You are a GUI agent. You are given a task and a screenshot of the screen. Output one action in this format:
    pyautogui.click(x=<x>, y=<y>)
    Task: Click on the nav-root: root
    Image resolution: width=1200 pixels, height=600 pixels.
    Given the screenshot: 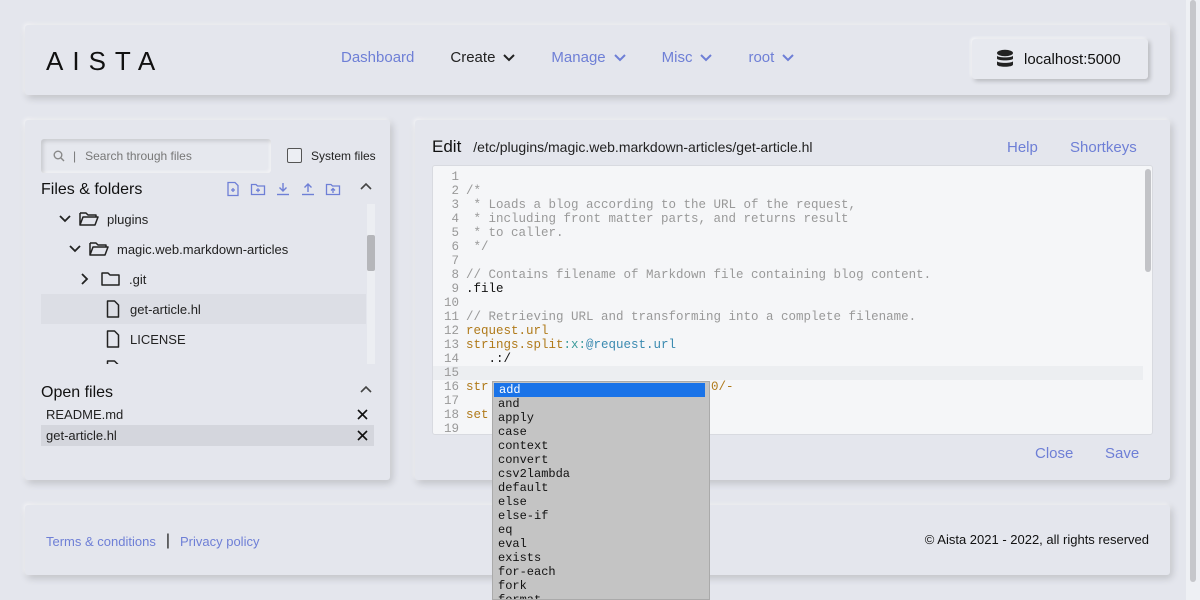 What is the action you would take?
    pyautogui.click(x=771, y=57)
    